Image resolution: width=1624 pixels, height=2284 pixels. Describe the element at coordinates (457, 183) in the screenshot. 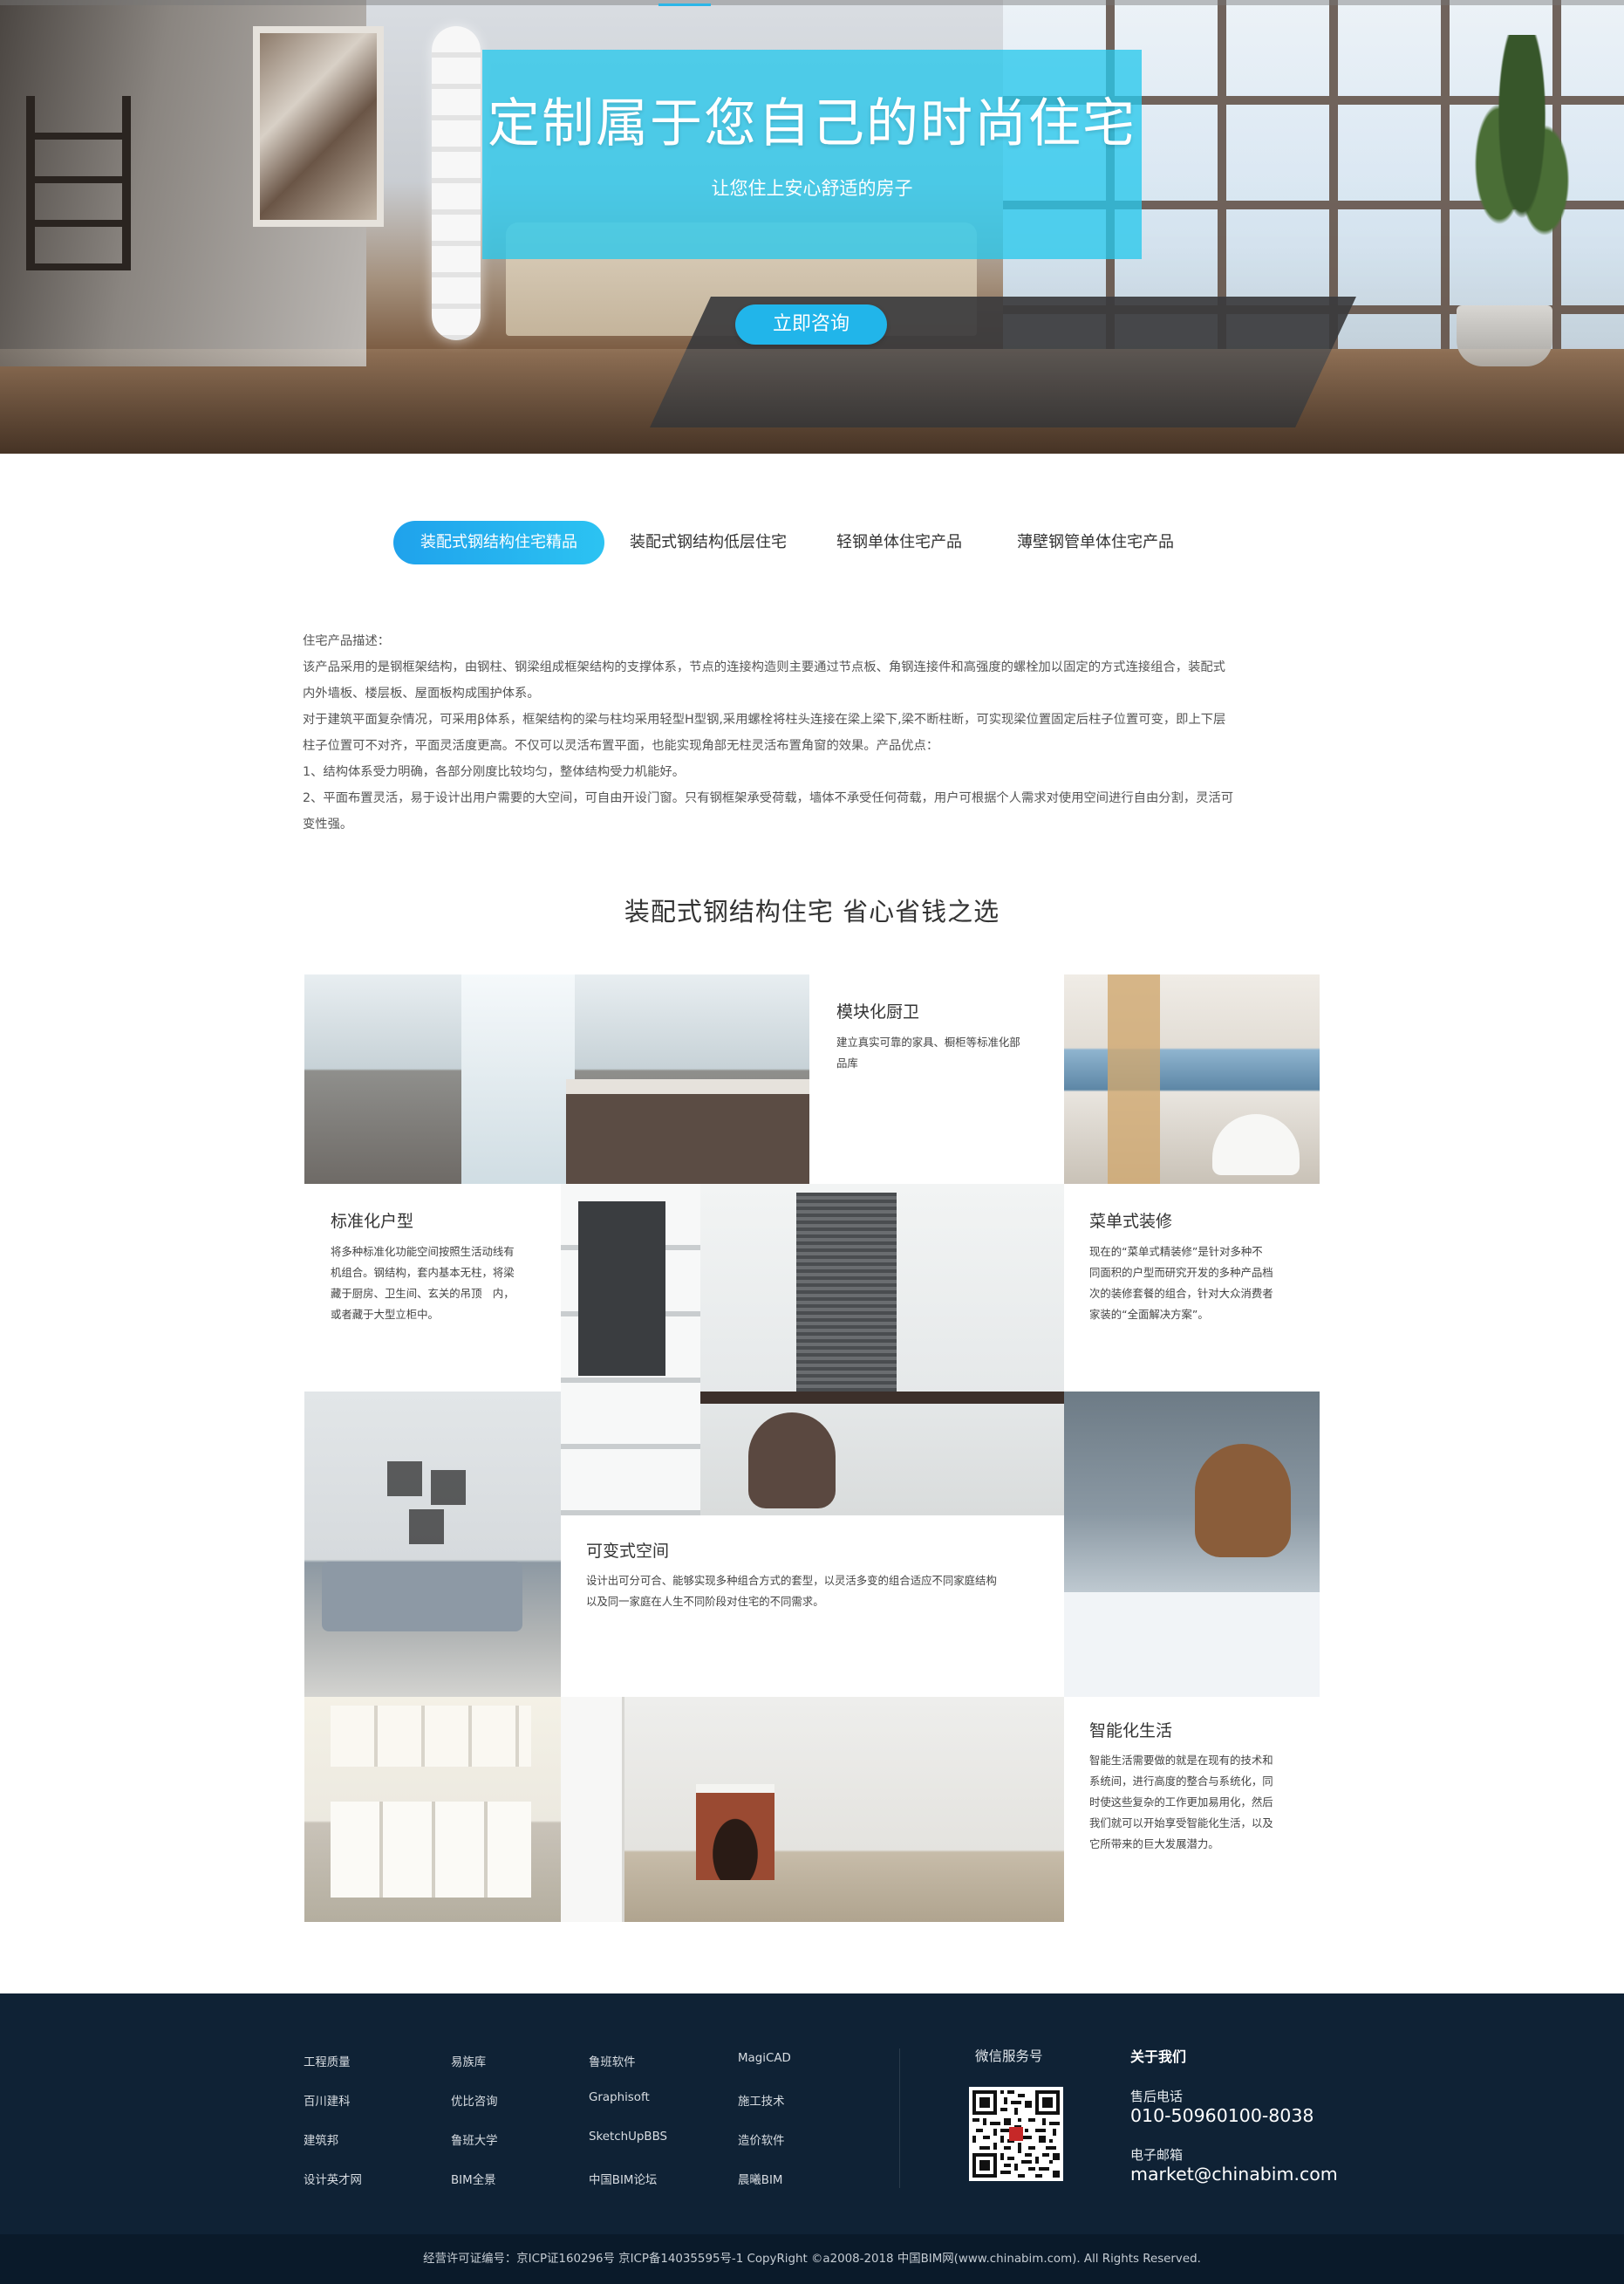

I see `hero-floor-lamp` at that location.